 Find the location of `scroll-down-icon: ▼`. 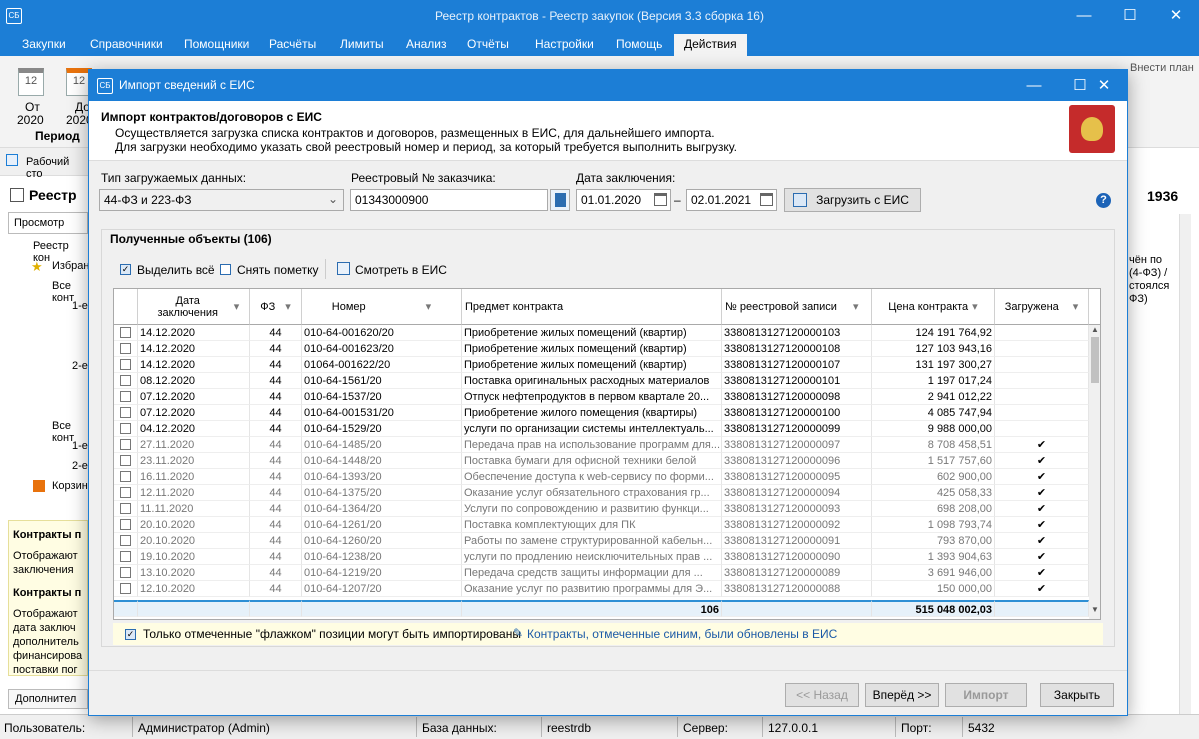

scroll-down-icon: ▼ is located at coordinates (1094, 611).